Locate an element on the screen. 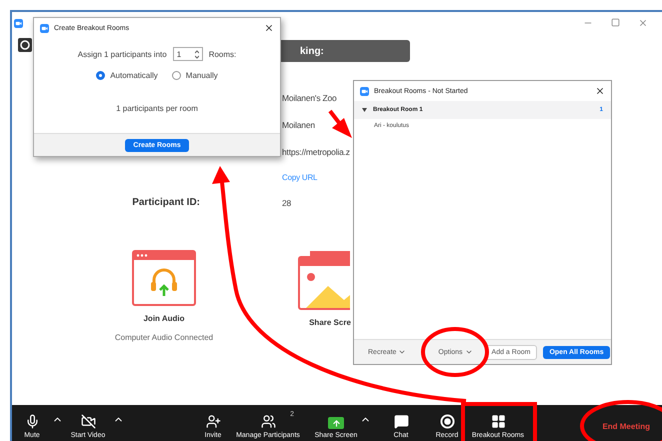  info-value: https://metropolia.z is located at coordinates (316, 152).